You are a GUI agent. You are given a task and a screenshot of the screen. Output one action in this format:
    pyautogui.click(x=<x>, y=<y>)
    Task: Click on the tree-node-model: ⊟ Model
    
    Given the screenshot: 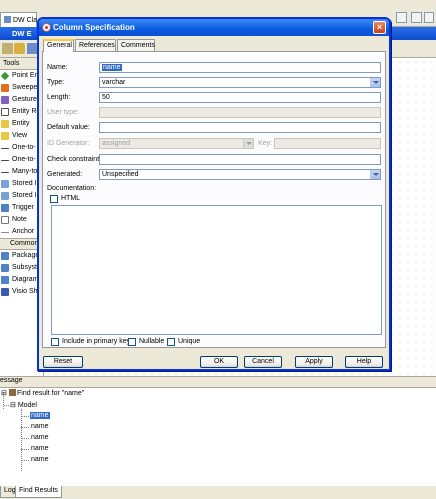 What is the action you would take?
    pyautogui.click(x=23, y=405)
    